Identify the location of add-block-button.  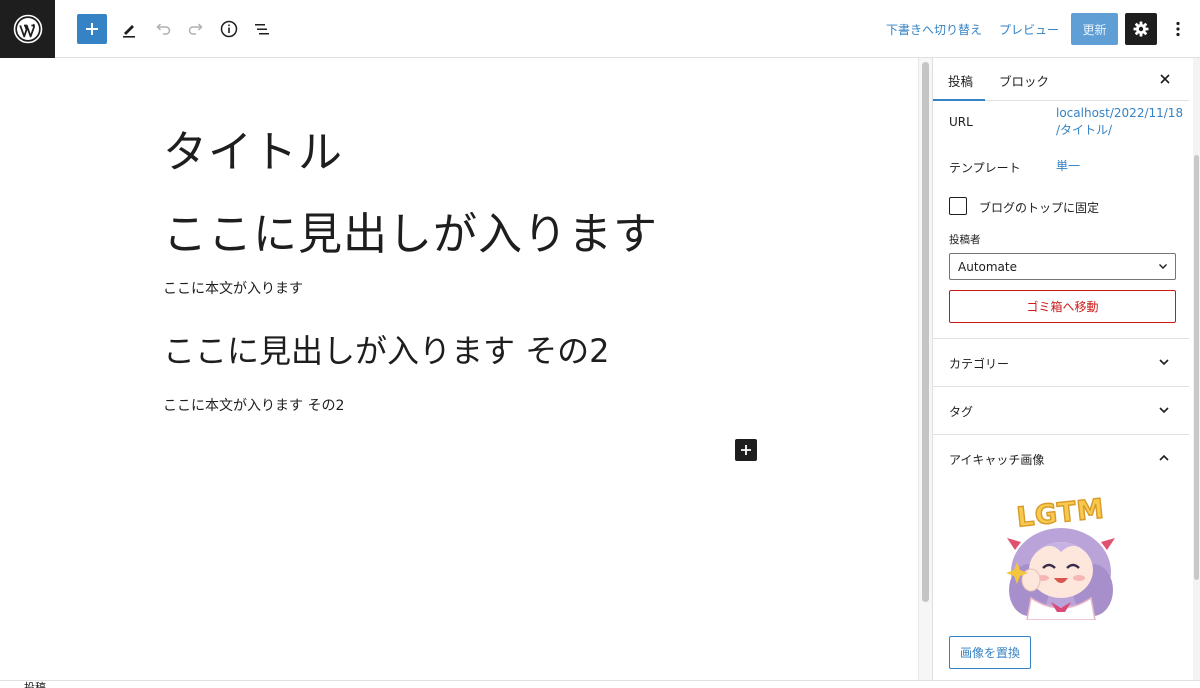
(746, 450).